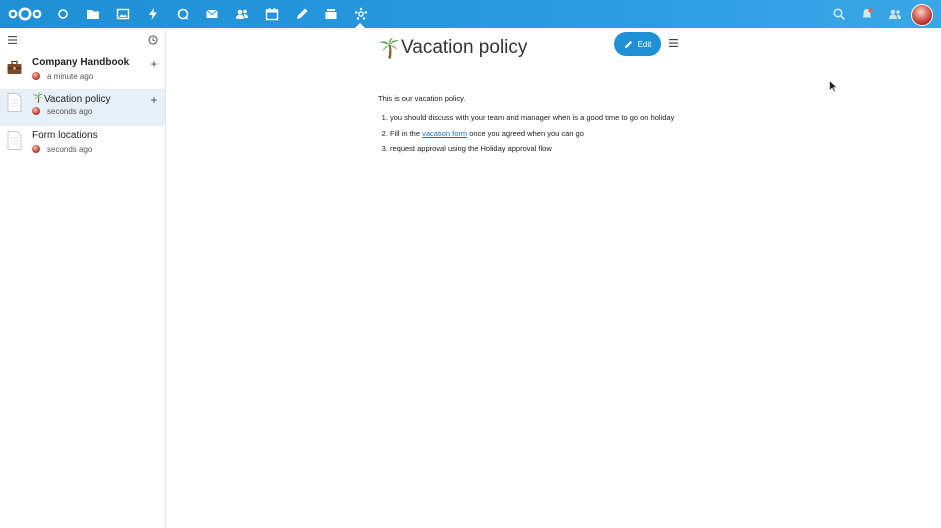 Image resolution: width=941 pixels, height=528 pixels. I want to click on list-item-text: once you agreed when you can go, so click(525, 133).